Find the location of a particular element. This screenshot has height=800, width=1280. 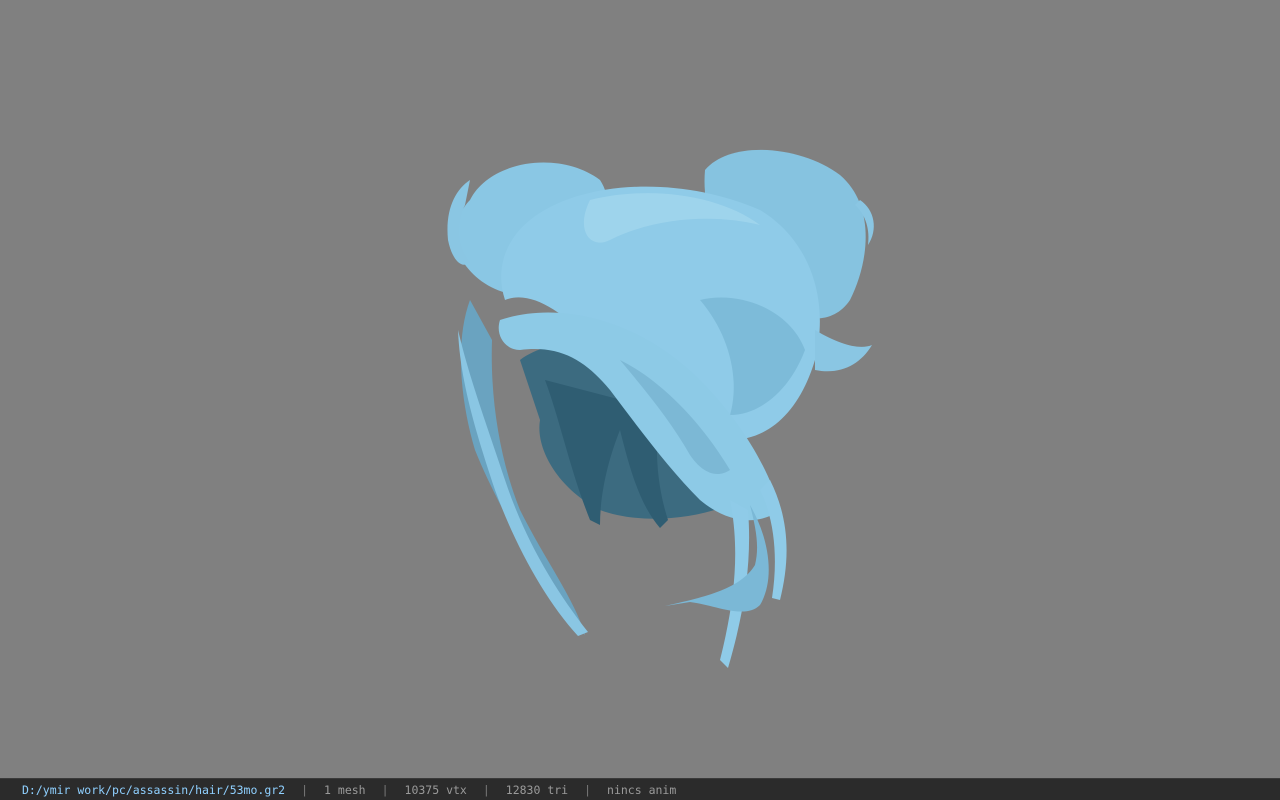

mesh-count: 1 mesh is located at coordinates (345, 789).